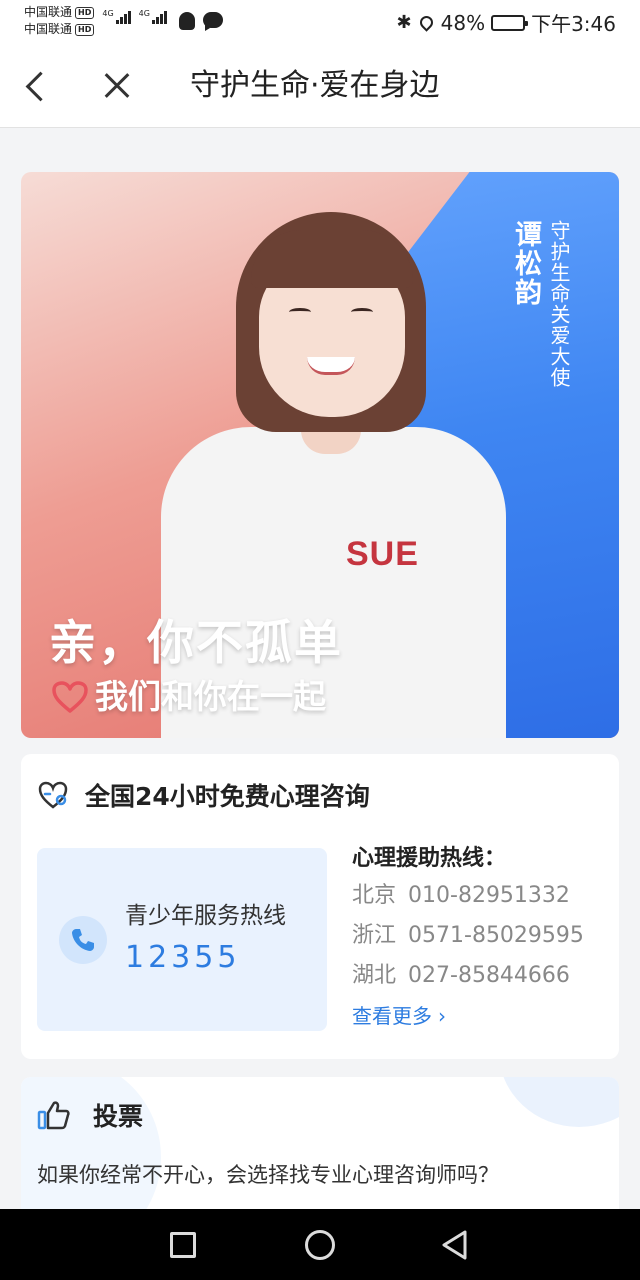 This screenshot has height=1280, width=640. Describe the element at coordinates (496, 935) in the screenshot. I see `hotline-number: 0571-85029595` at that location.